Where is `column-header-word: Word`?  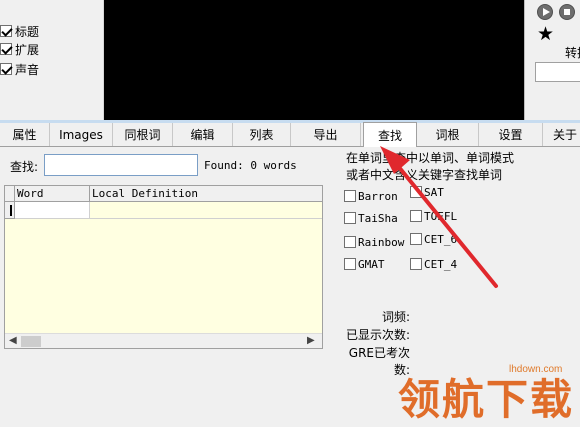
column-header-word: Word is located at coordinates (52, 194).